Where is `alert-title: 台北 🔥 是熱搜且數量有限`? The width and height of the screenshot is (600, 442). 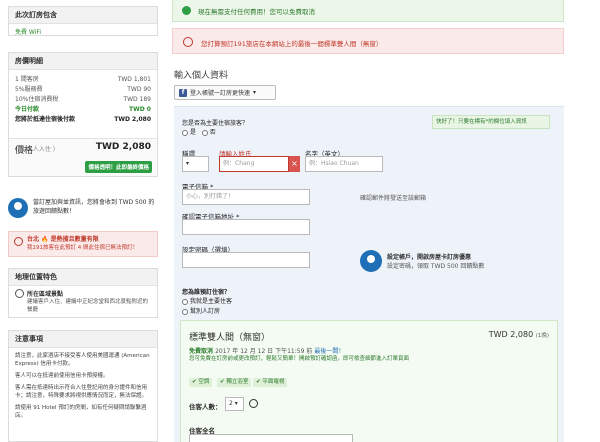 alert-title: 台北 🔥 是熱搜且數量有限 is located at coordinates (63, 239).